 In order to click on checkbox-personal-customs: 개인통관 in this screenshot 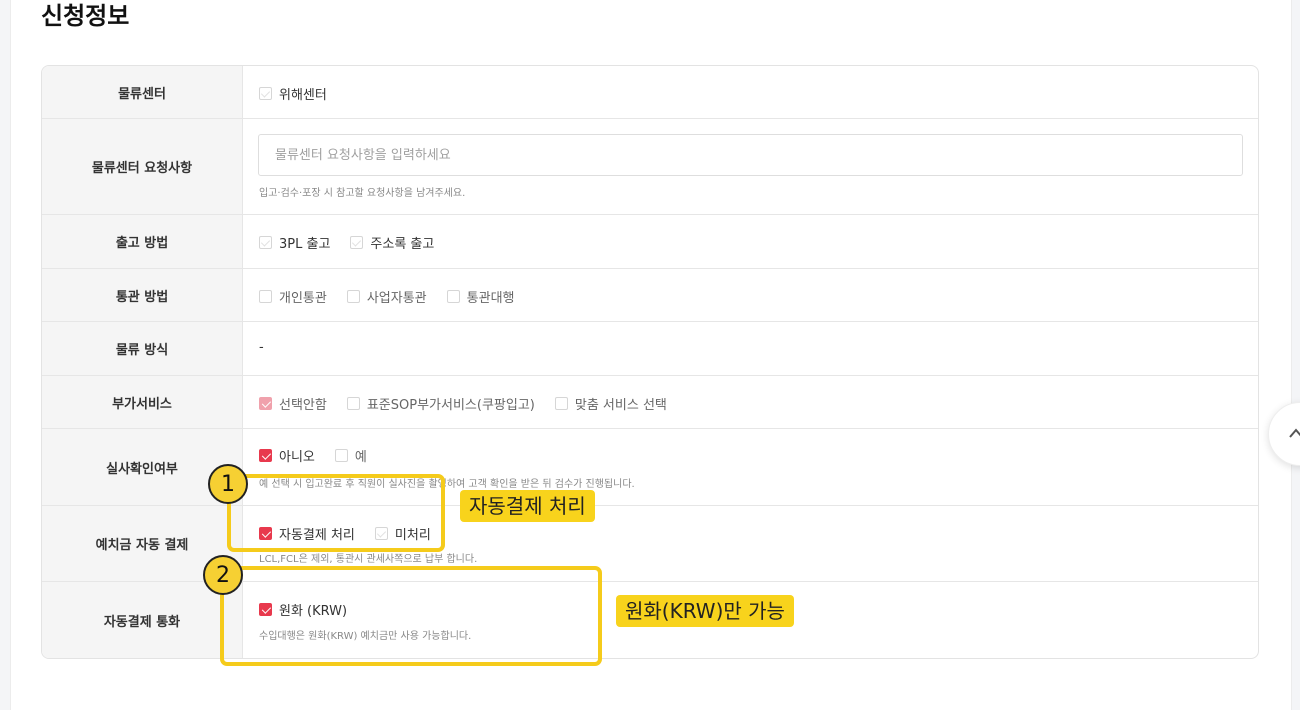, I will do `click(293, 296)`.